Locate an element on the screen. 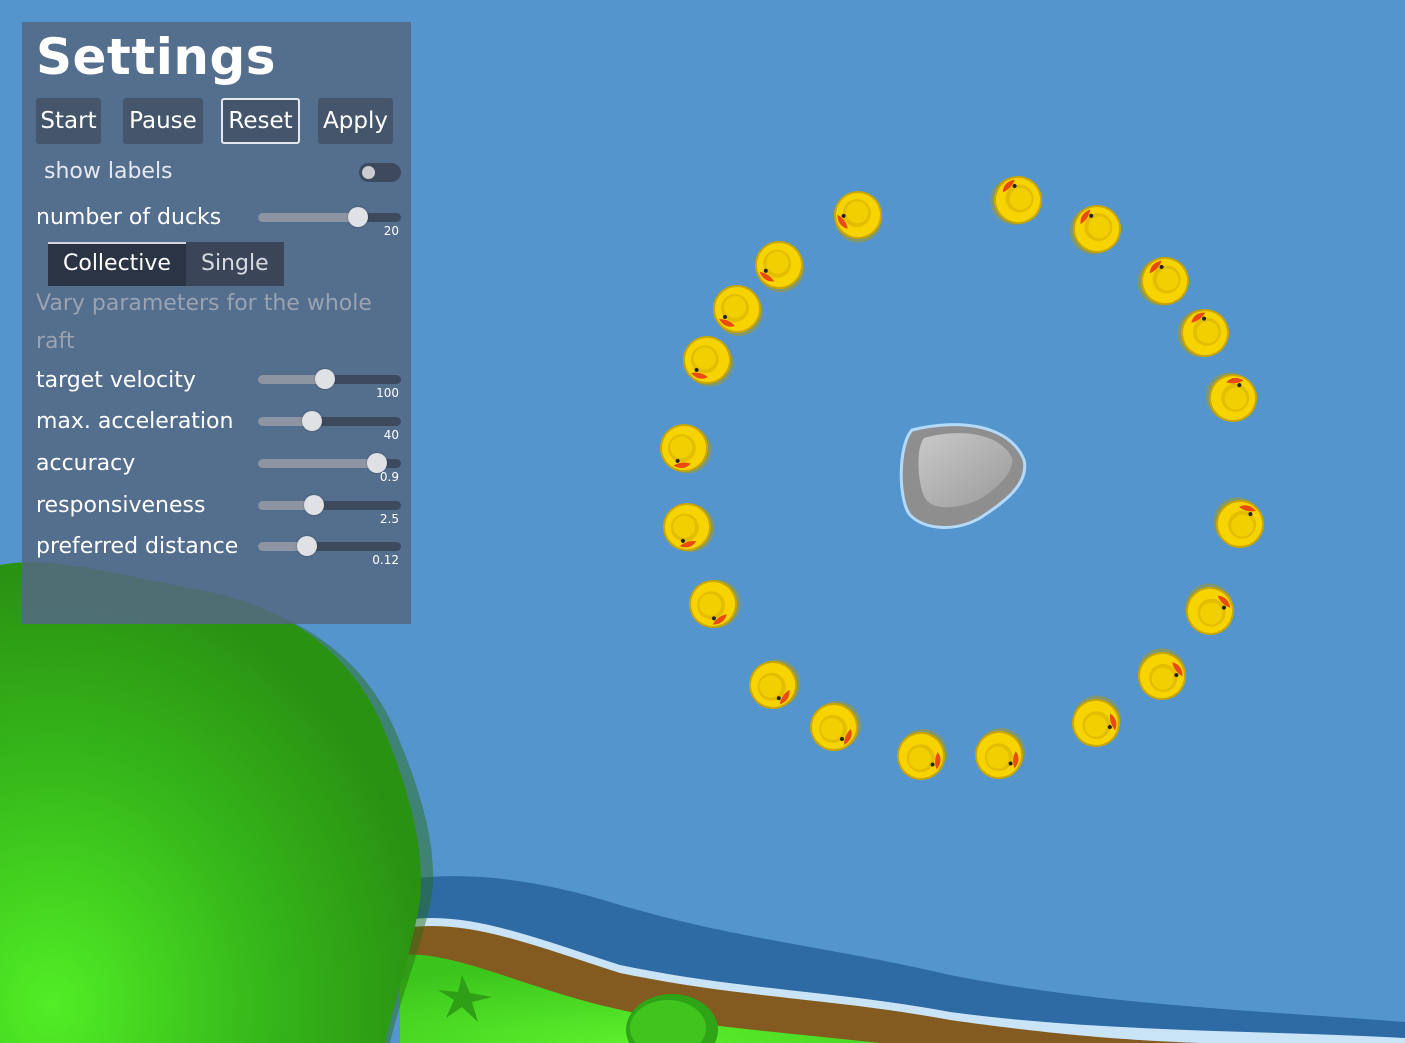  responsiveness-value: 2.5 is located at coordinates (389, 519).